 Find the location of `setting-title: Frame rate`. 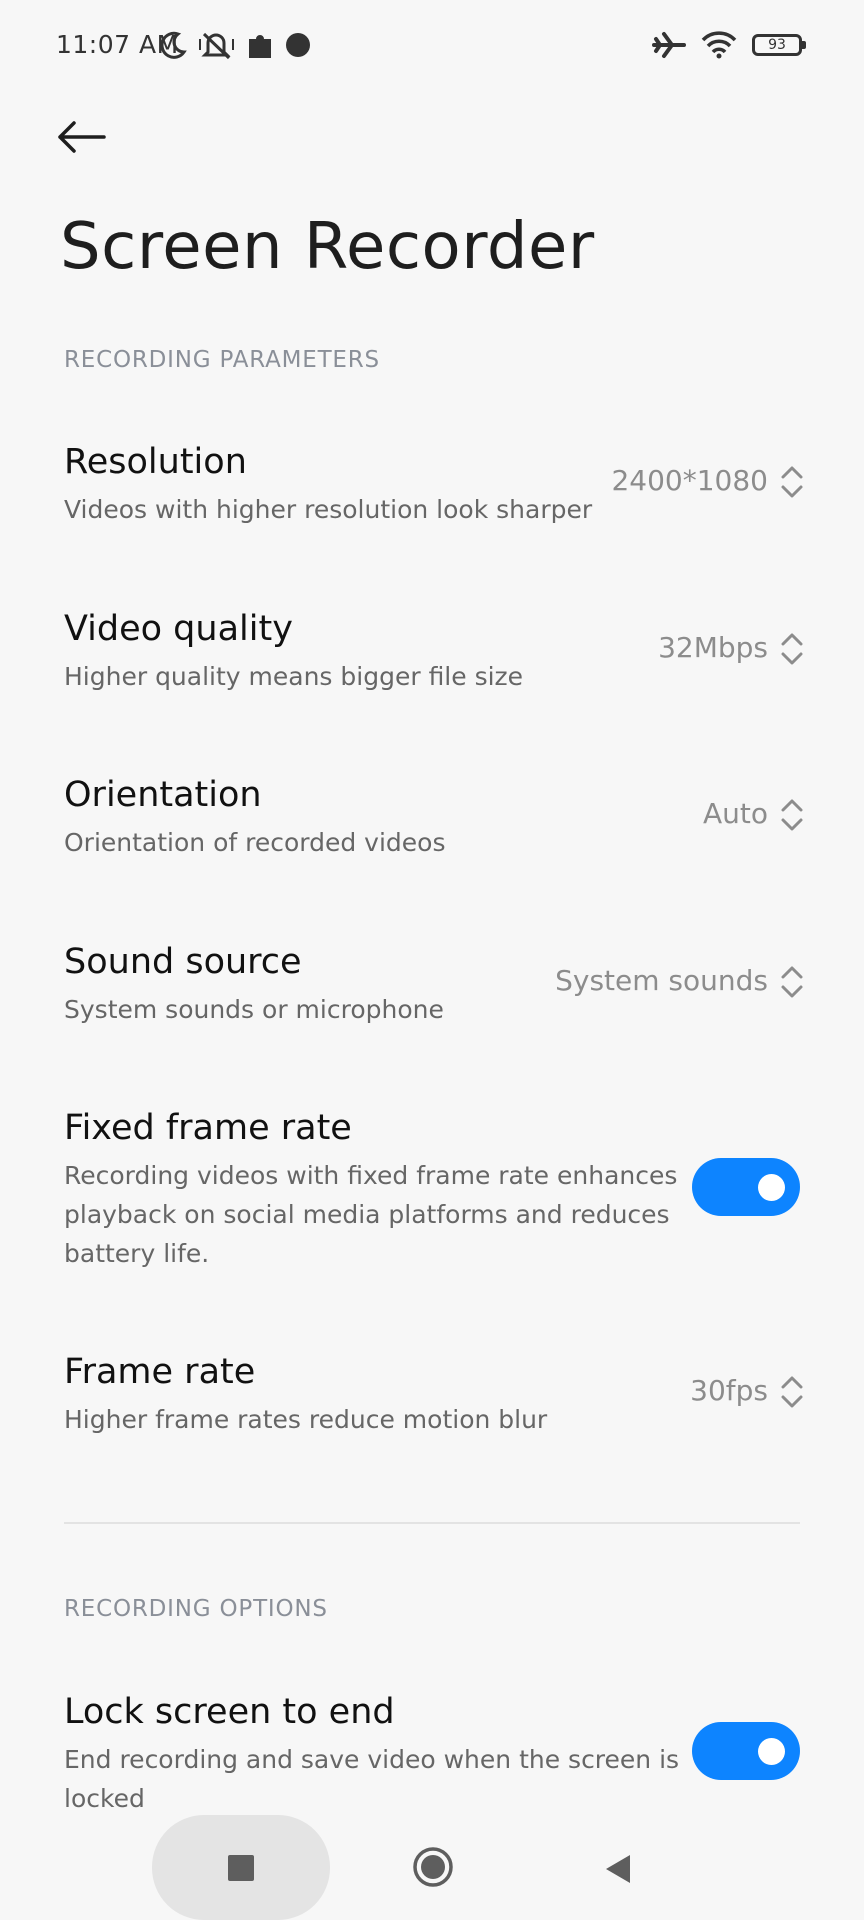

setting-title: Frame rate is located at coordinates (160, 1372).